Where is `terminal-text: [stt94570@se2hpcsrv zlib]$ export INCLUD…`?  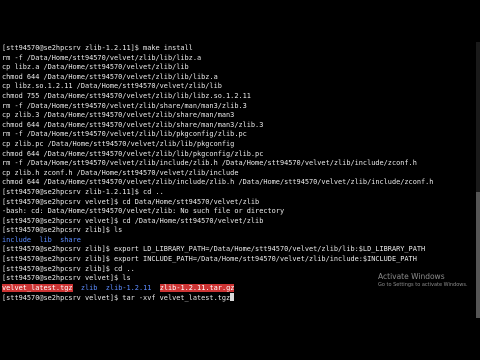
terminal-text: [stt94570@se2hpcsrv zlib]$ export INCLUD… is located at coordinates (209, 259).